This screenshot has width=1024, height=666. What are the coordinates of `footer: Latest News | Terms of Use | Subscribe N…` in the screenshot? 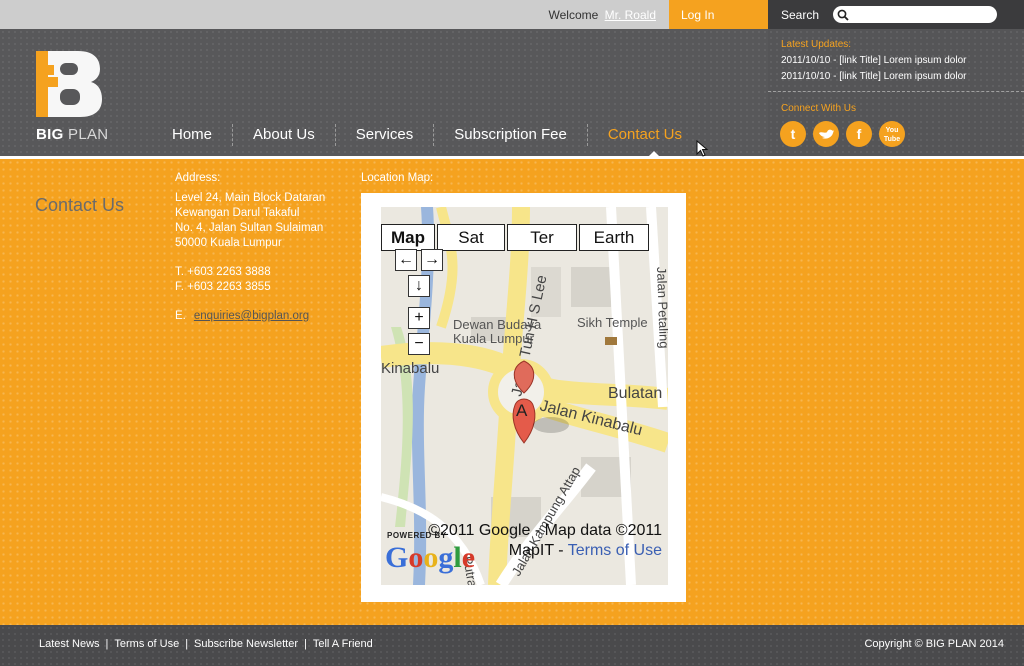 It's located at (512, 645).